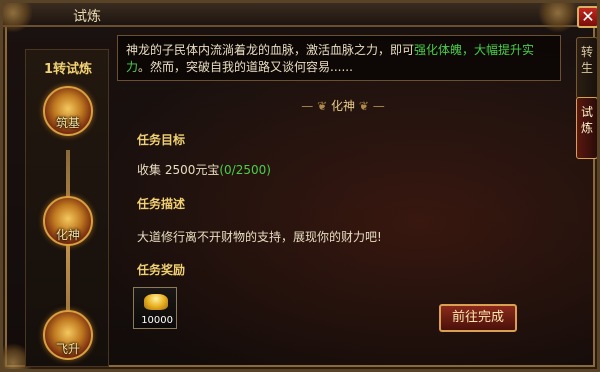 The image size is (600, 372). I want to click on stage-label: 飞升, so click(67, 349).